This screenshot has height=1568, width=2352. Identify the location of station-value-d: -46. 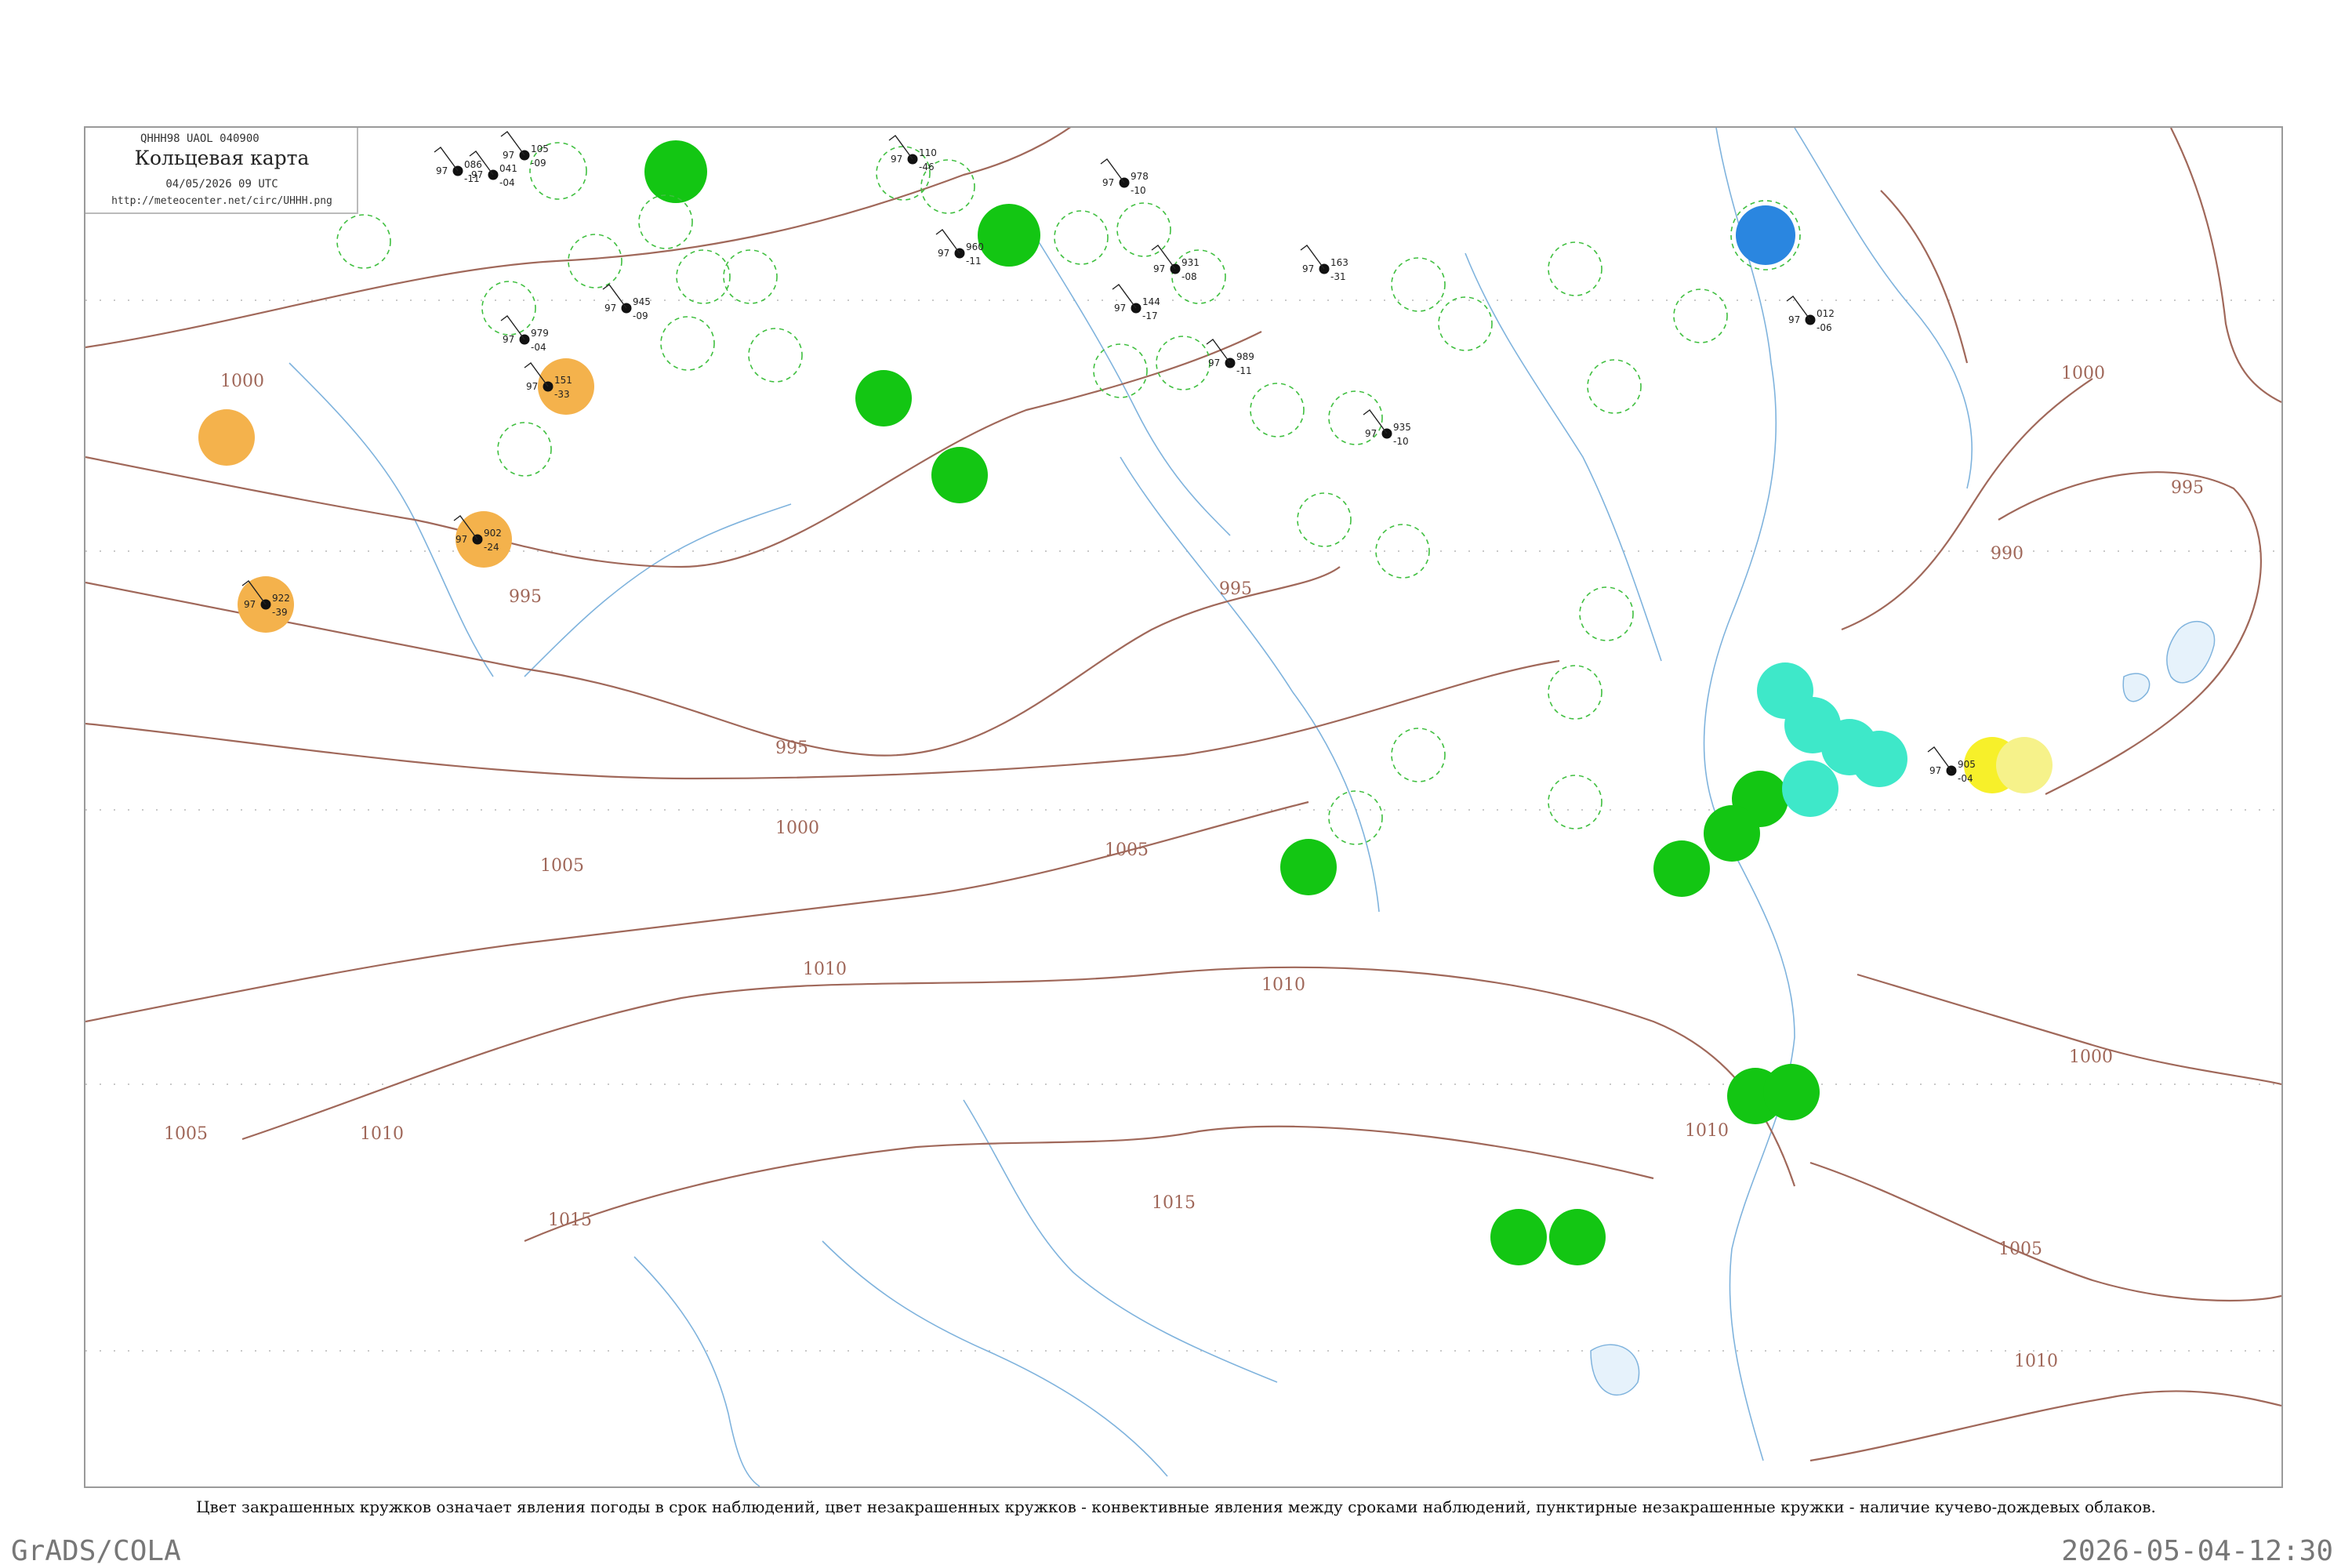
(927, 167).